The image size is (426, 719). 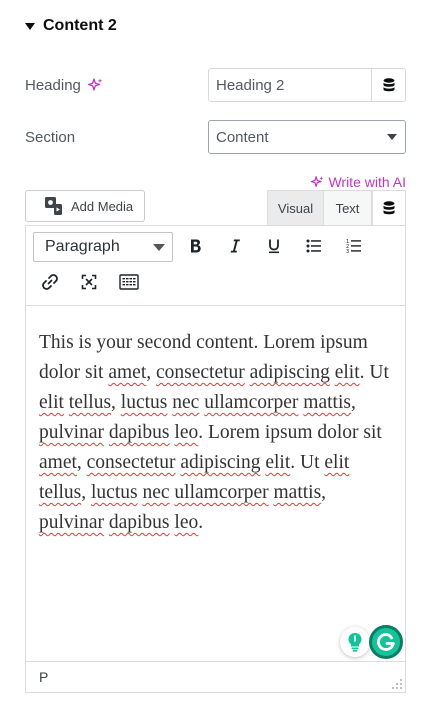 I want to click on write-with-ai-label: Write with AI, so click(x=367, y=182).